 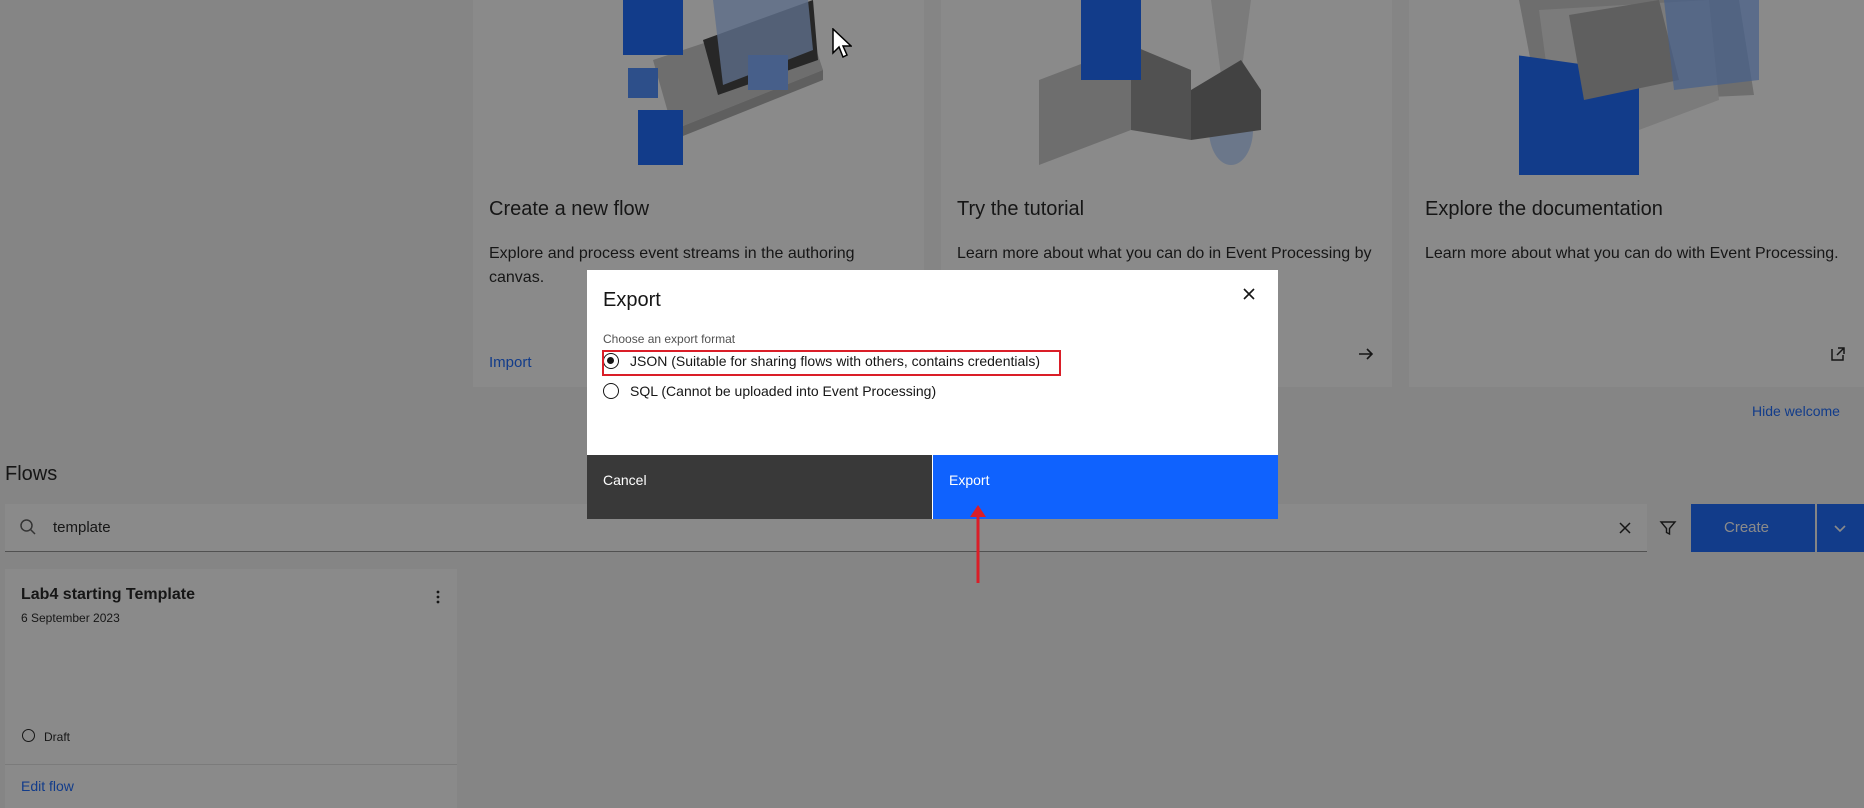 I want to click on mouse-cursor-icon, so click(x=842, y=43).